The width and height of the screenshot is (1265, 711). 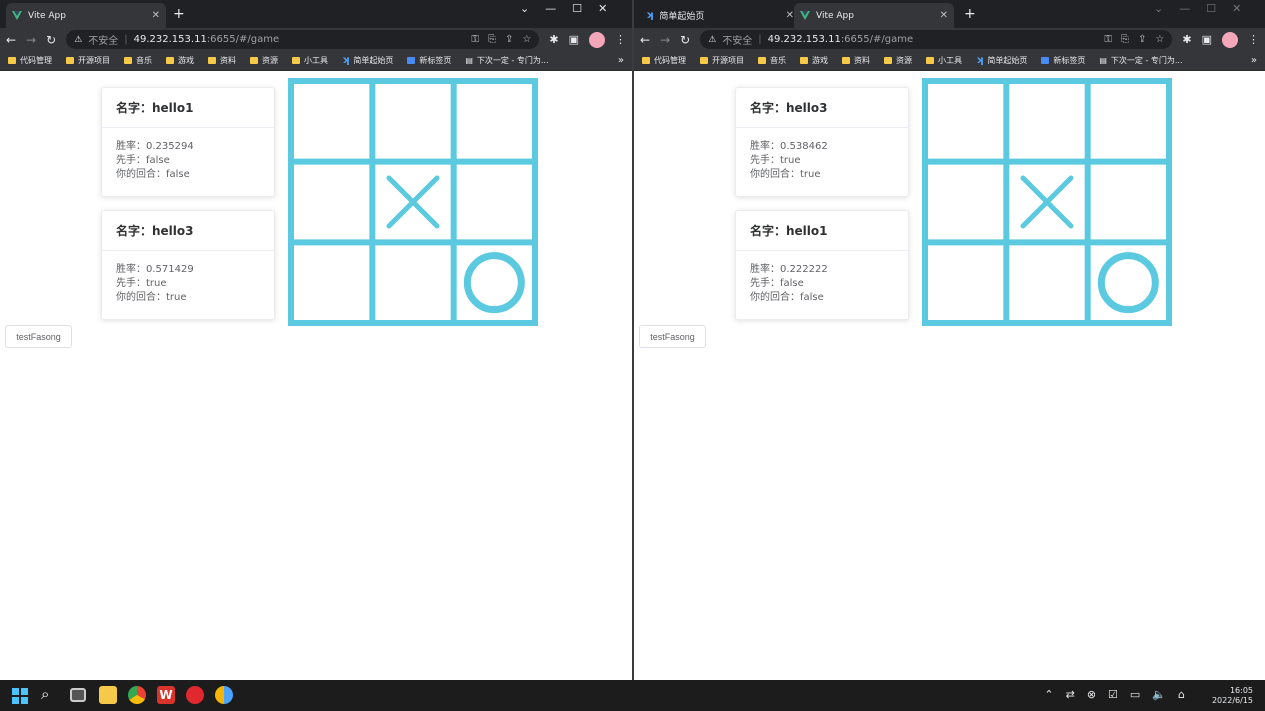 What do you see at coordinates (78, 695) in the screenshot?
I see `task-view-icon` at bounding box center [78, 695].